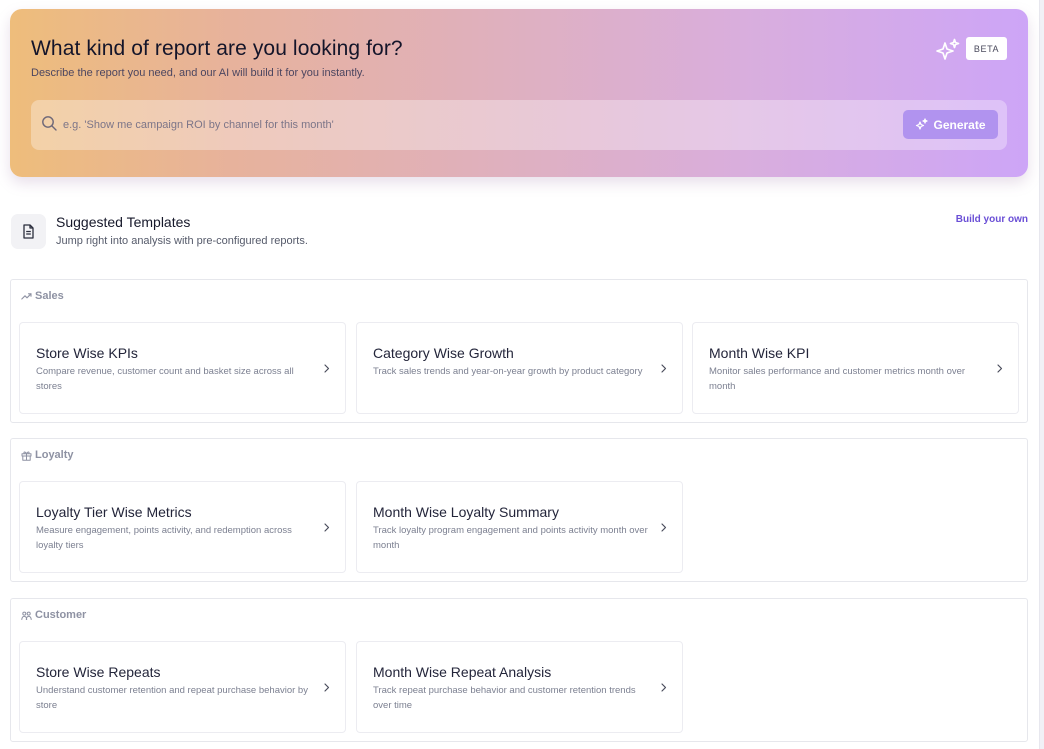  Describe the element at coordinates (462, 672) in the screenshot. I see `card-title: Month Wise Repeat Analysis` at that location.